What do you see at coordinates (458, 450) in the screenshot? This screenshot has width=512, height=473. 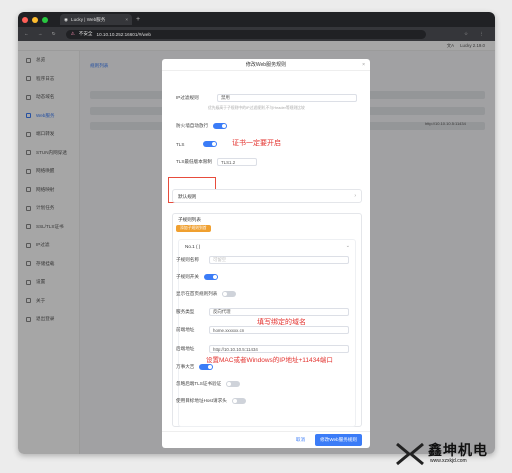 I see `watermark-brand: 鑫坤机电` at bounding box center [458, 450].